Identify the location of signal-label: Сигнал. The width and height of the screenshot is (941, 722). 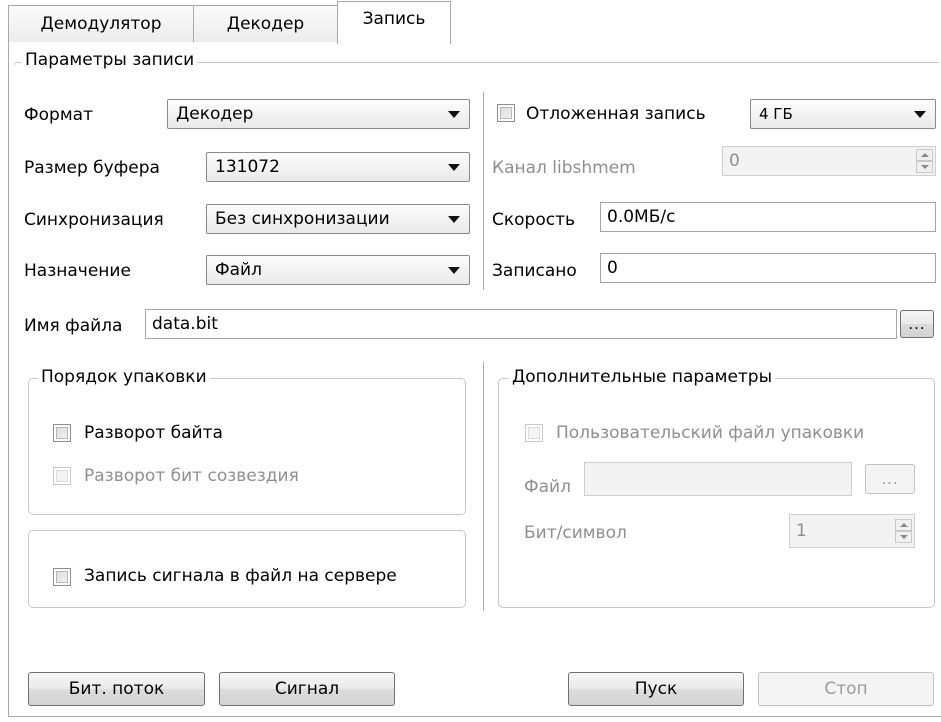
(307, 688).